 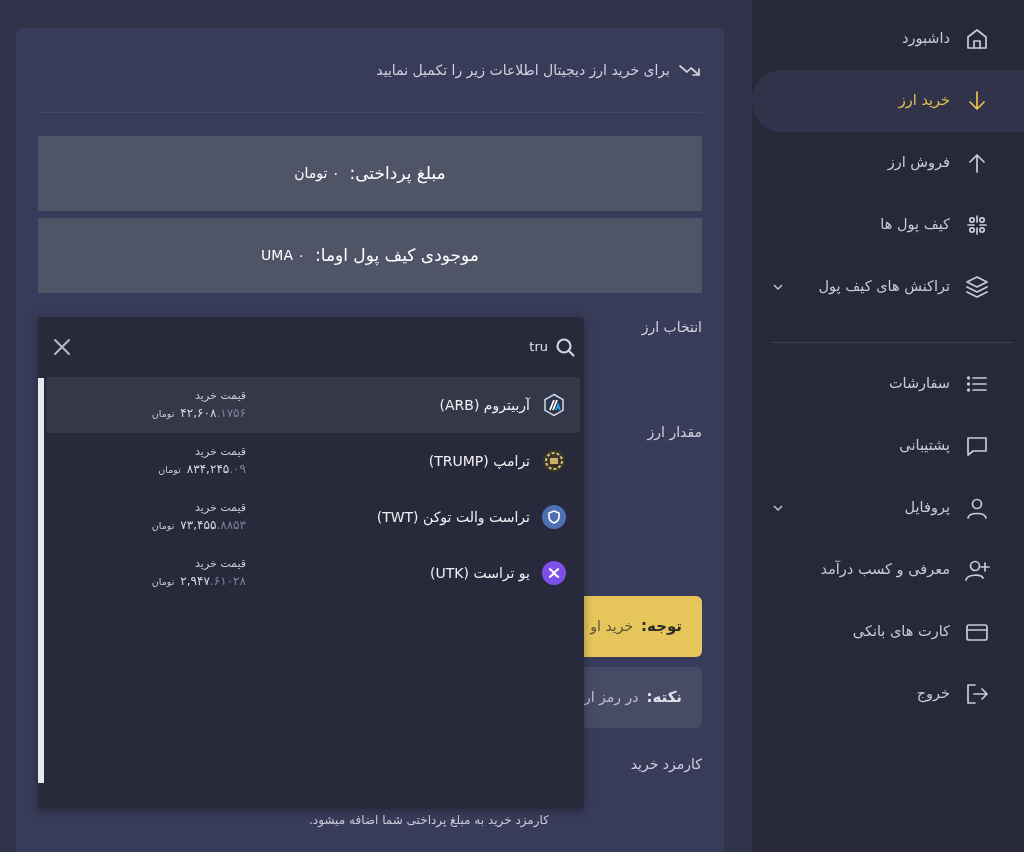 What do you see at coordinates (62, 347) in the screenshot?
I see `close-button` at bounding box center [62, 347].